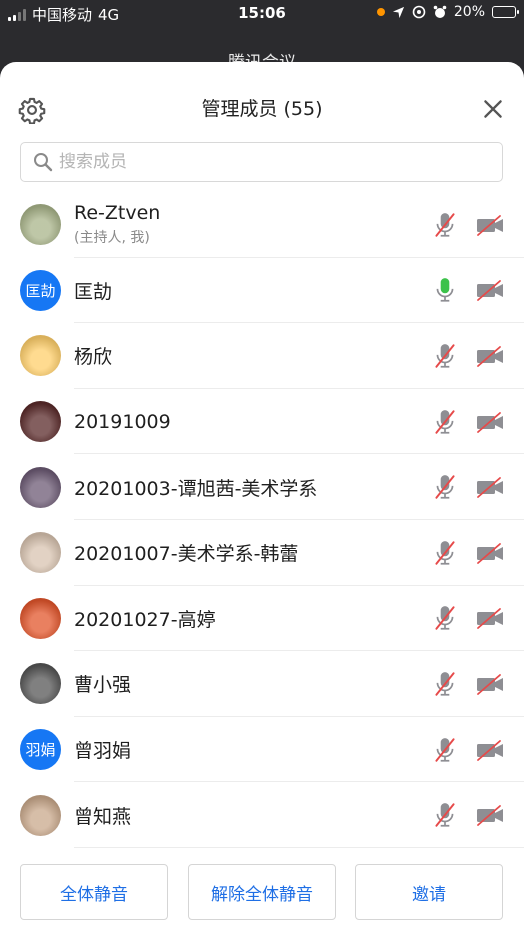 The height and width of the screenshot is (931, 524). I want to click on unmute-all-button: 解除全体静音, so click(262, 892).